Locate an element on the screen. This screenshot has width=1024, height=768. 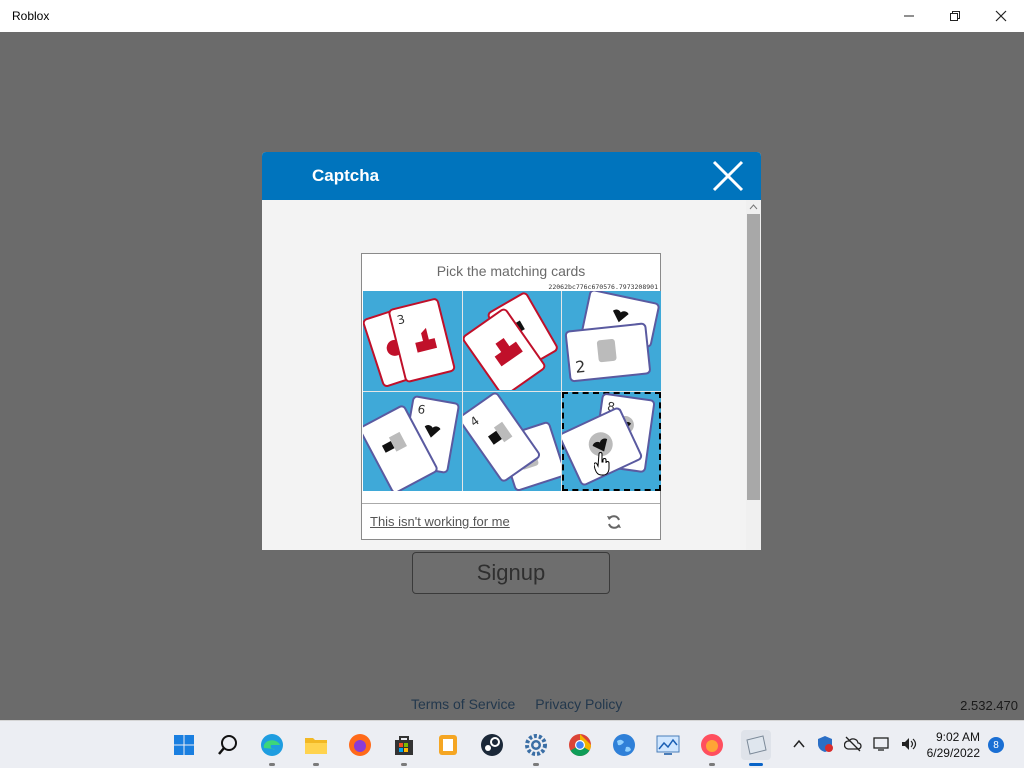
card-pair-image: 10 is located at coordinates (510, 341).